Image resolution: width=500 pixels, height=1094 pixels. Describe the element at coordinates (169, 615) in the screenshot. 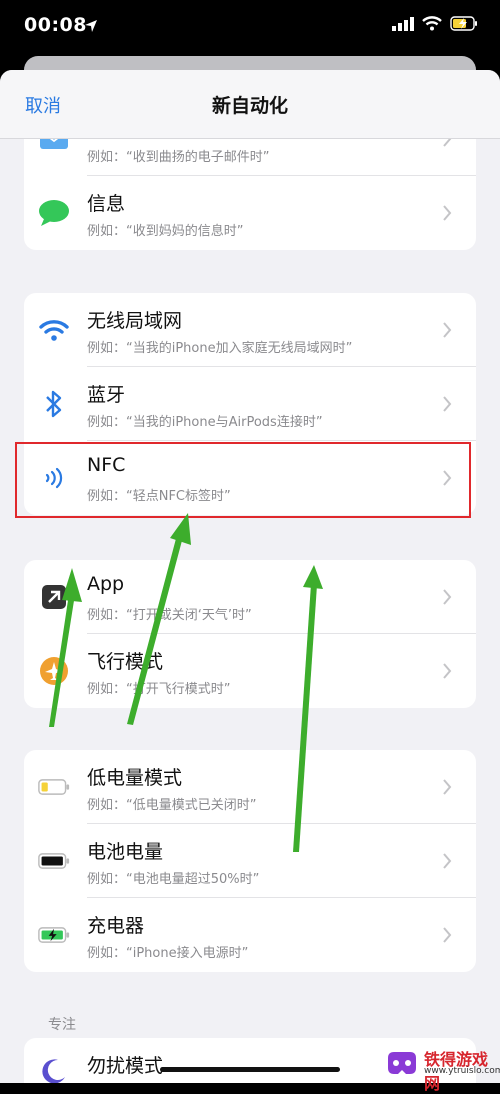

I see `row-subtitle: 例如：“打开或关闭‘天气’时”` at that location.